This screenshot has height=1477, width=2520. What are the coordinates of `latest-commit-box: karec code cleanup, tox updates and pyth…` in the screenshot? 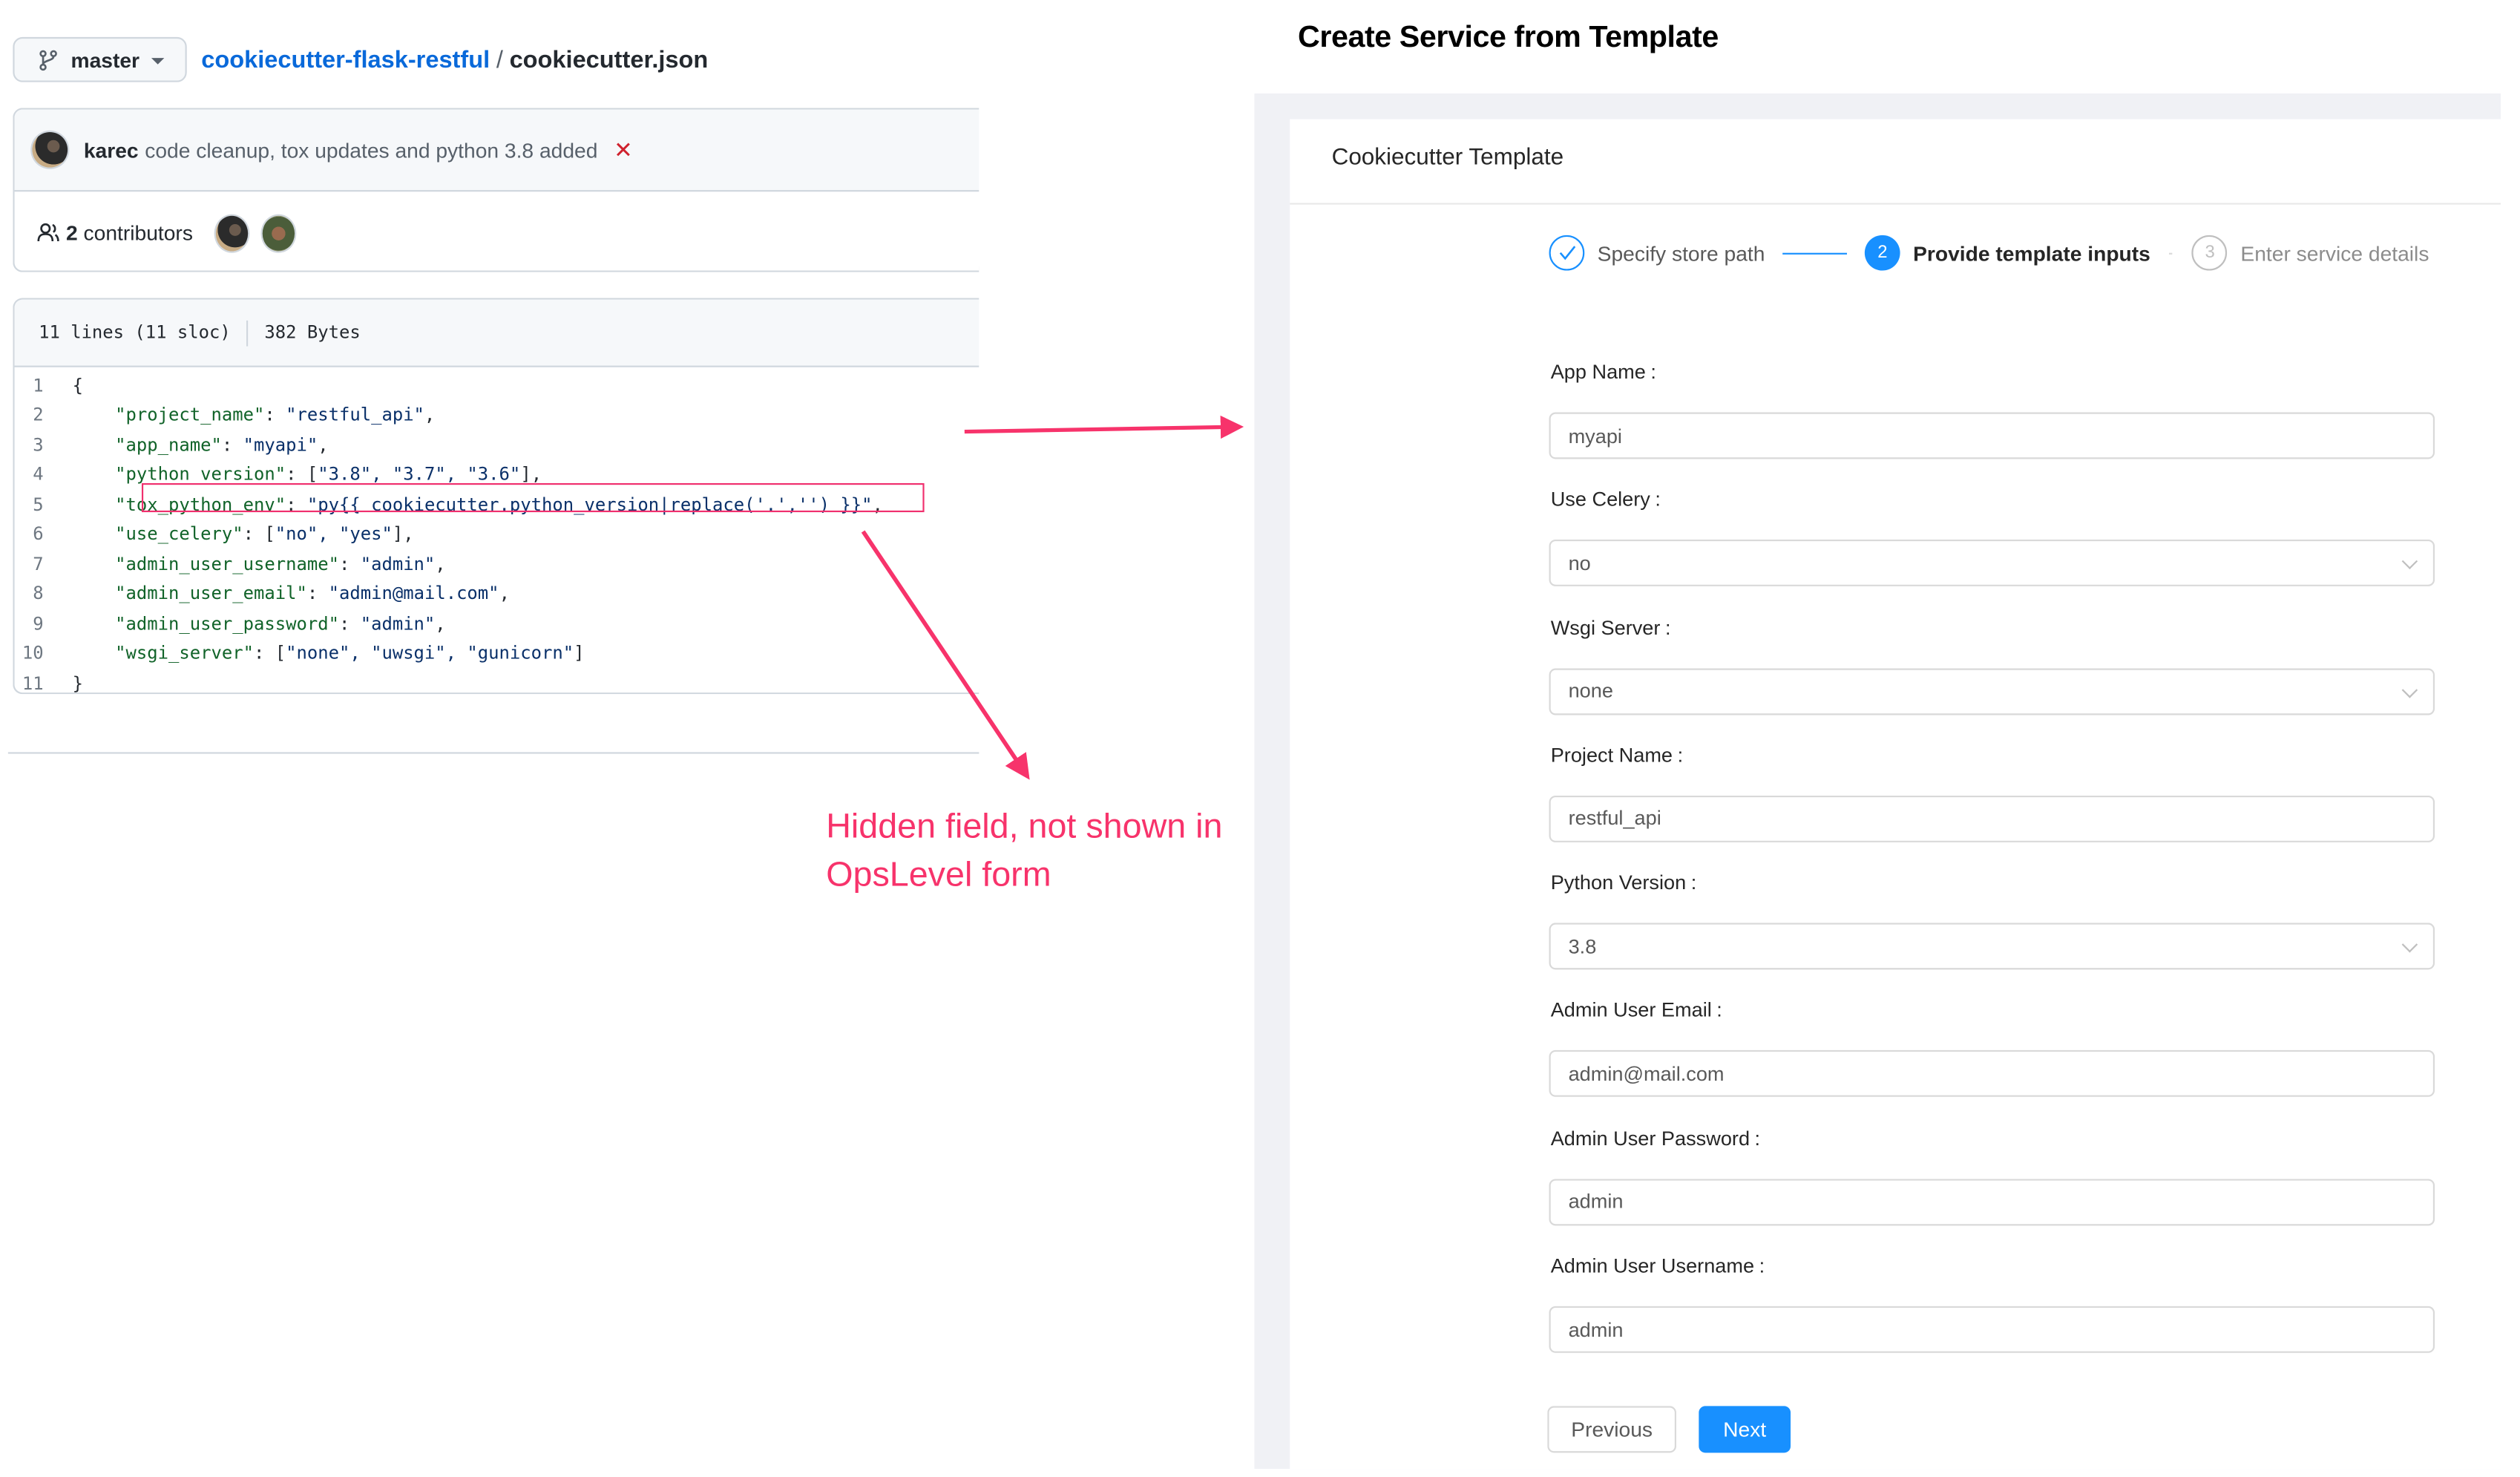 It's located at (497, 190).